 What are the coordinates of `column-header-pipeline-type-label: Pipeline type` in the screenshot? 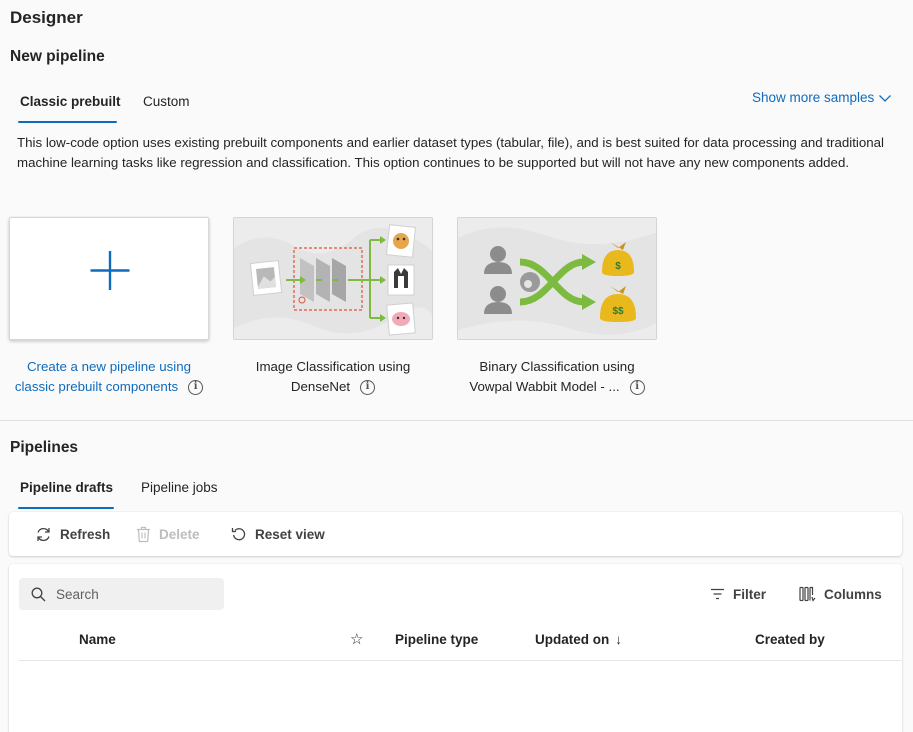 It's located at (437, 639).